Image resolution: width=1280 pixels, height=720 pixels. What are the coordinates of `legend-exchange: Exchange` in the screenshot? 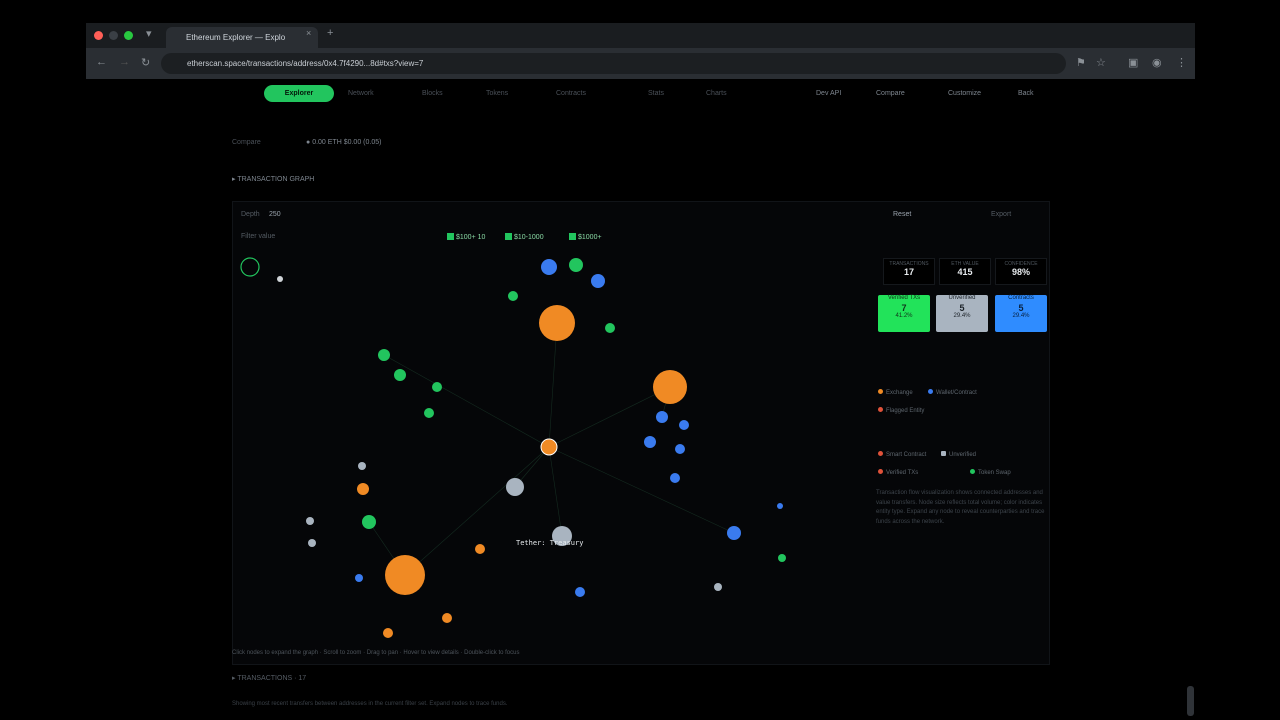 It's located at (895, 392).